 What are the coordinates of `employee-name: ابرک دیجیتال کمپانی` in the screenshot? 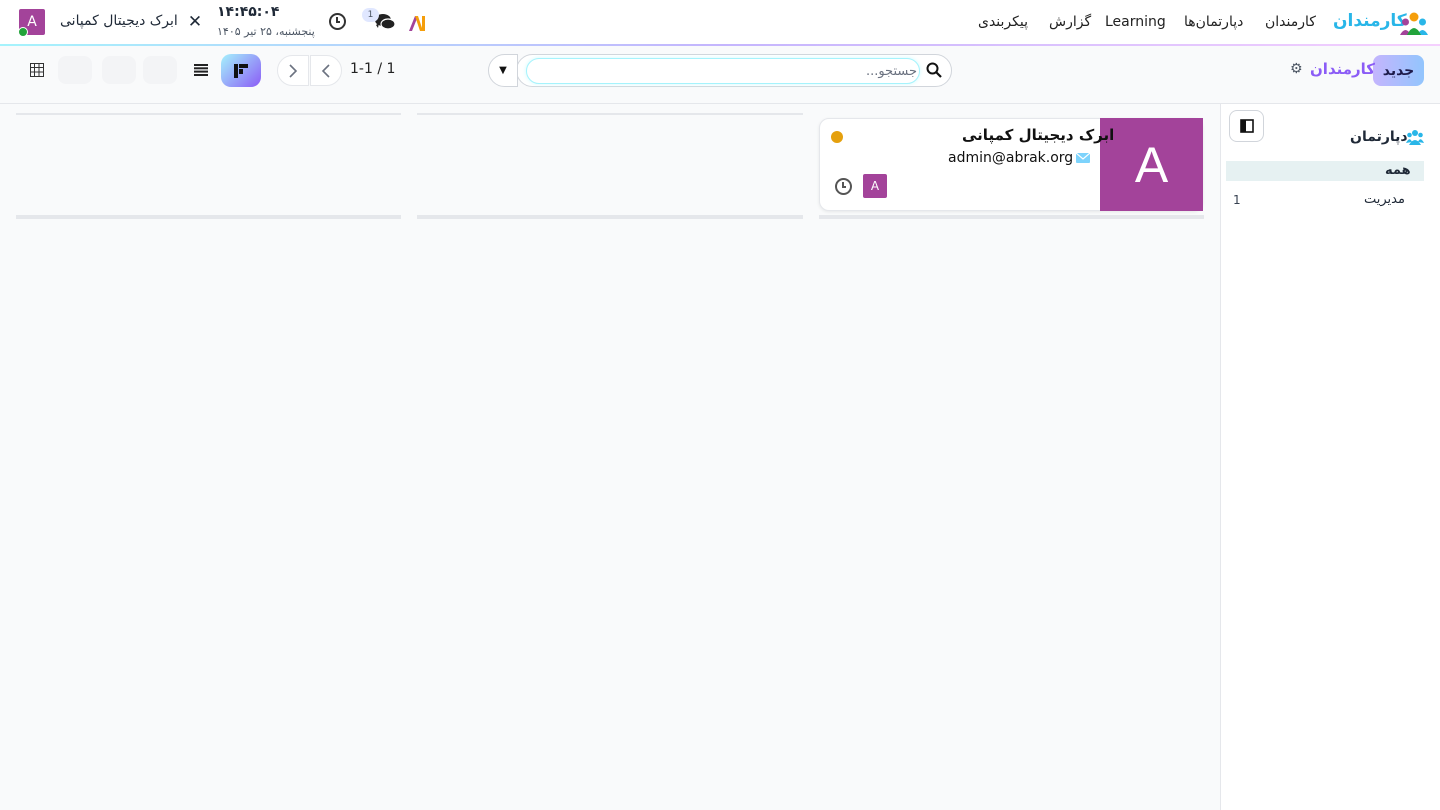 It's located at (1038, 135).